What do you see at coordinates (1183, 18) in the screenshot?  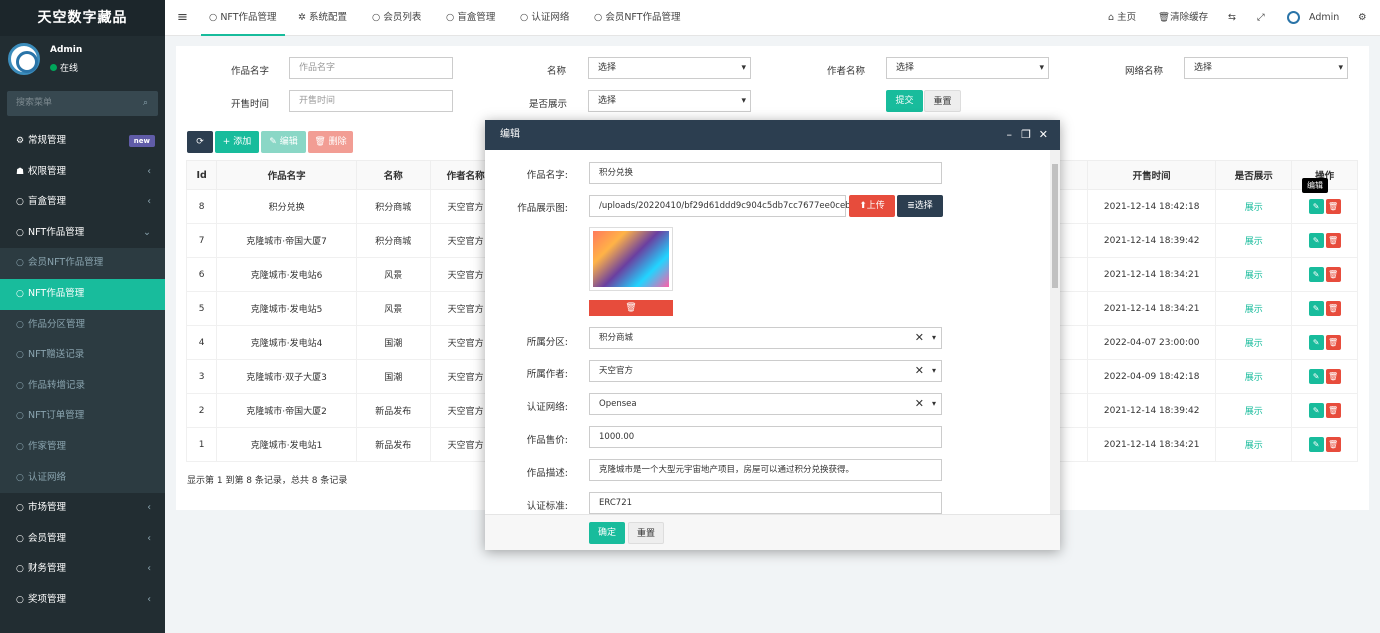 I see `clear-cache-button: 🗑清除缓存` at bounding box center [1183, 18].